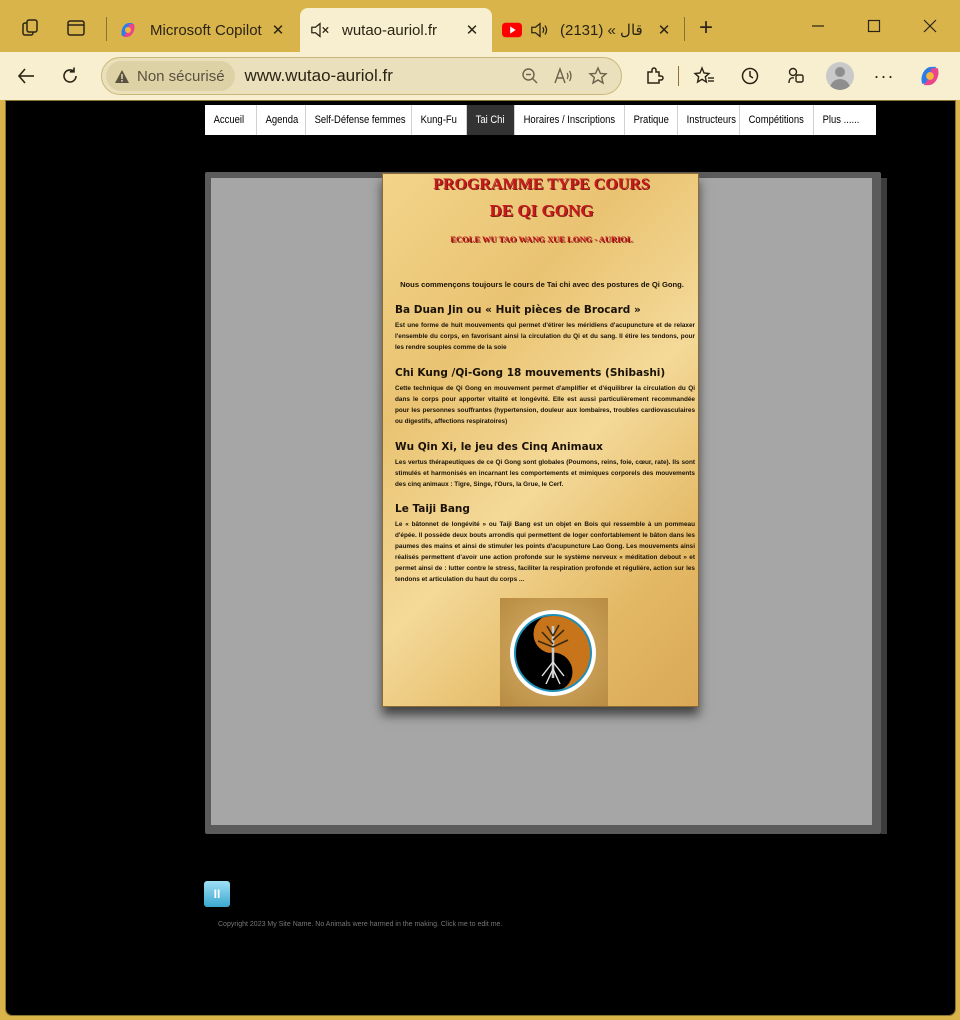 The width and height of the screenshot is (960, 1020). I want to click on tab-title: Microsoft Copilot, so click(206, 30).